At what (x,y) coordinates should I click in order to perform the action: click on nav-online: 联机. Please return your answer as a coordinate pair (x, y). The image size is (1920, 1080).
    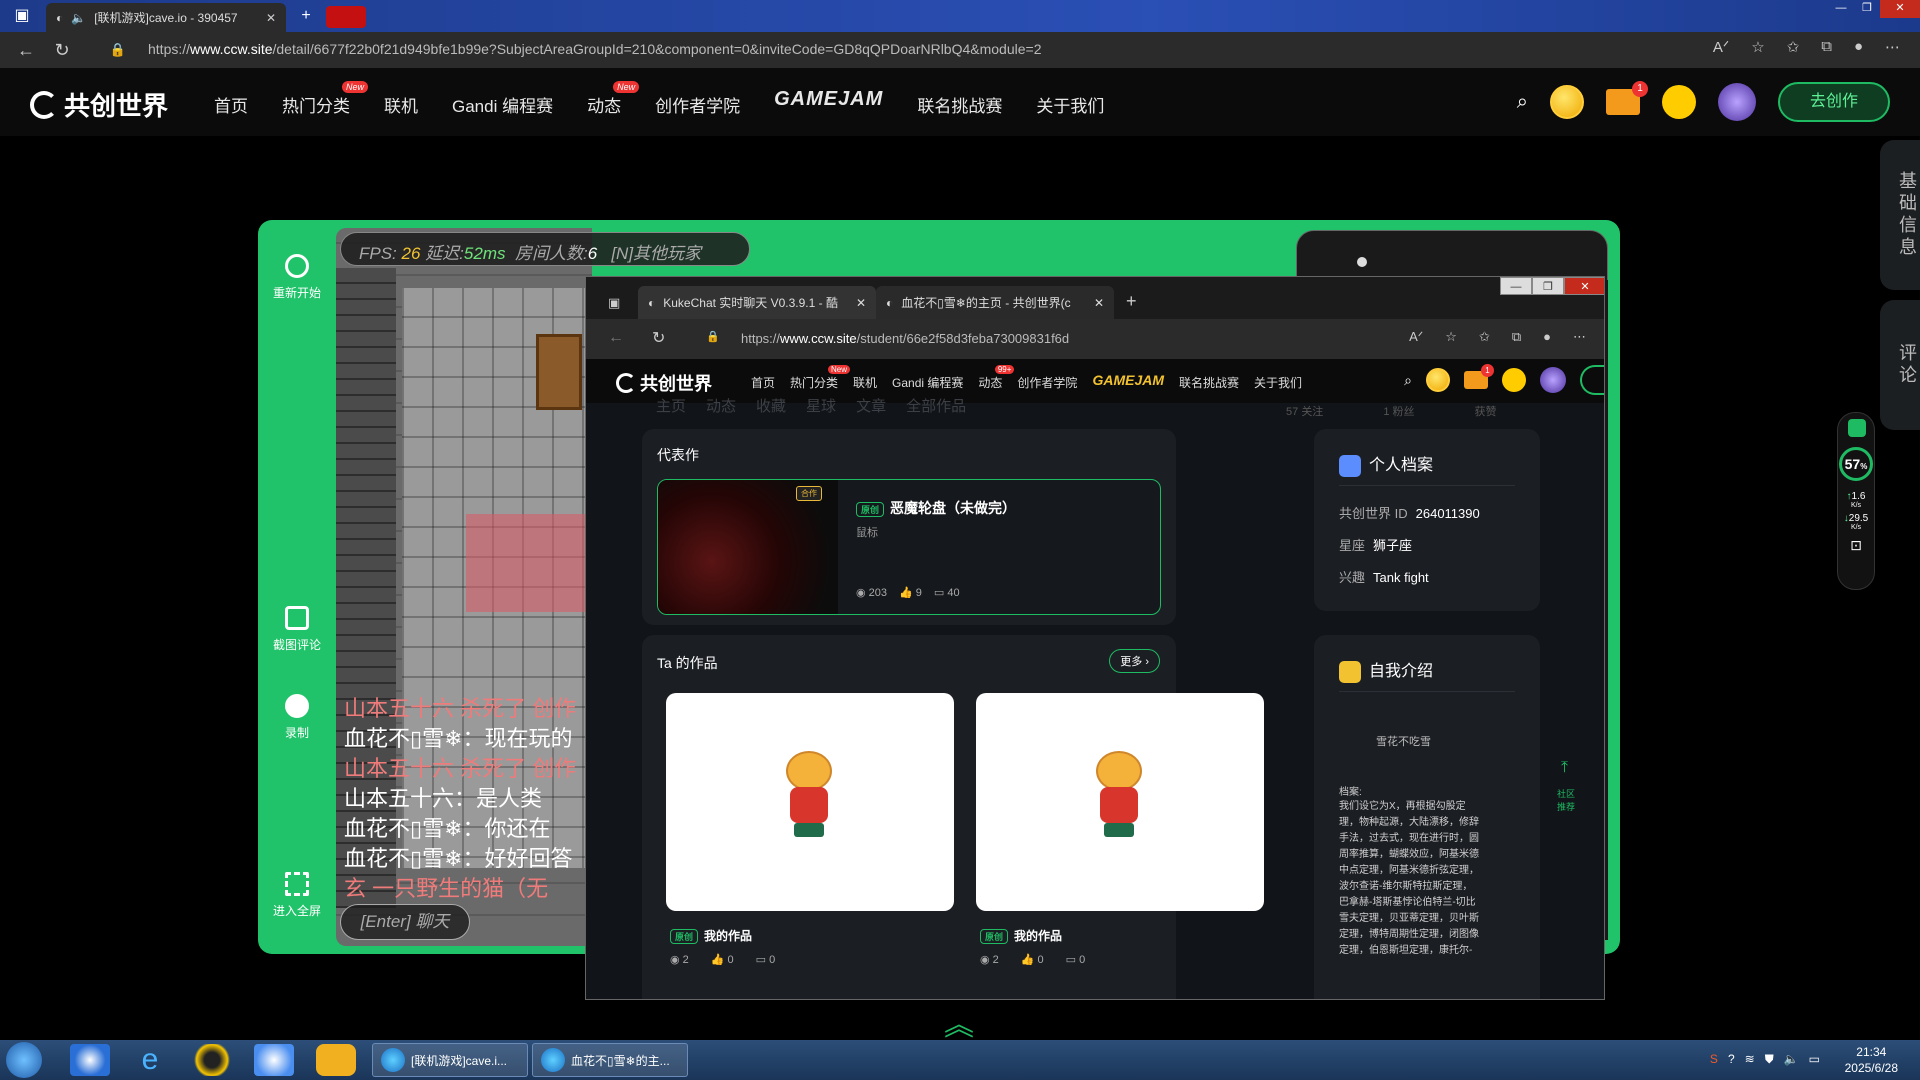
    Looking at the image, I should click on (401, 104).